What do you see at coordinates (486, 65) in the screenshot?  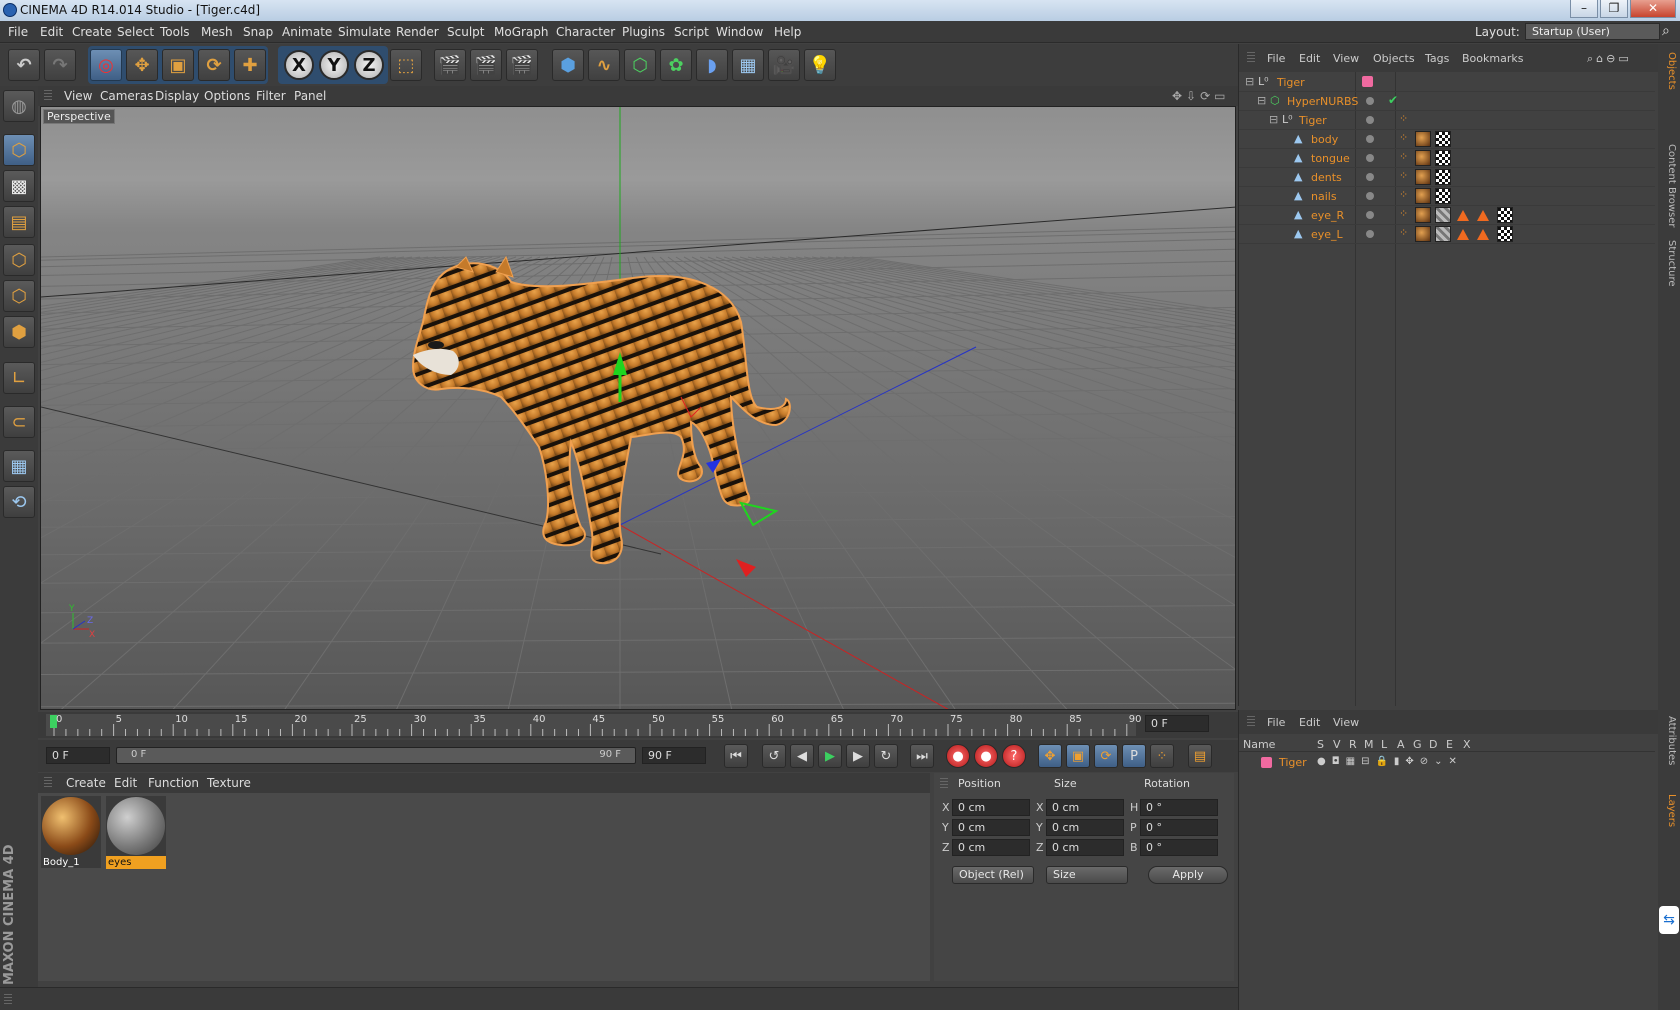 I see `render-picture-viewer-icon: 🎬` at bounding box center [486, 65].